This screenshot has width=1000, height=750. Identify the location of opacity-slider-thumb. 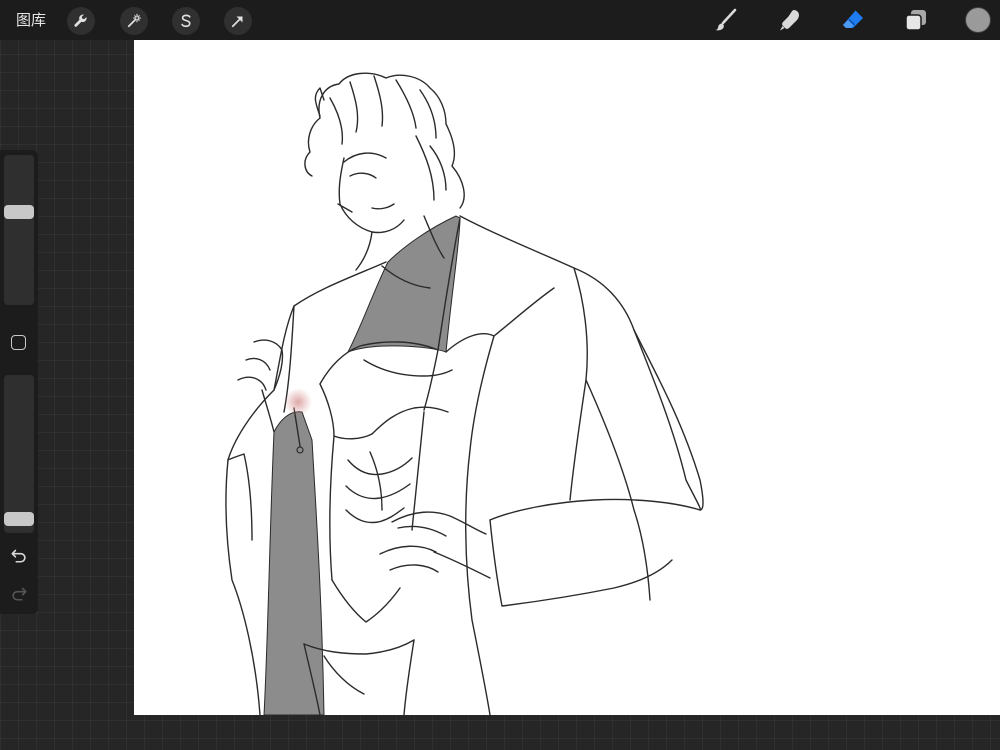
(19, 519).